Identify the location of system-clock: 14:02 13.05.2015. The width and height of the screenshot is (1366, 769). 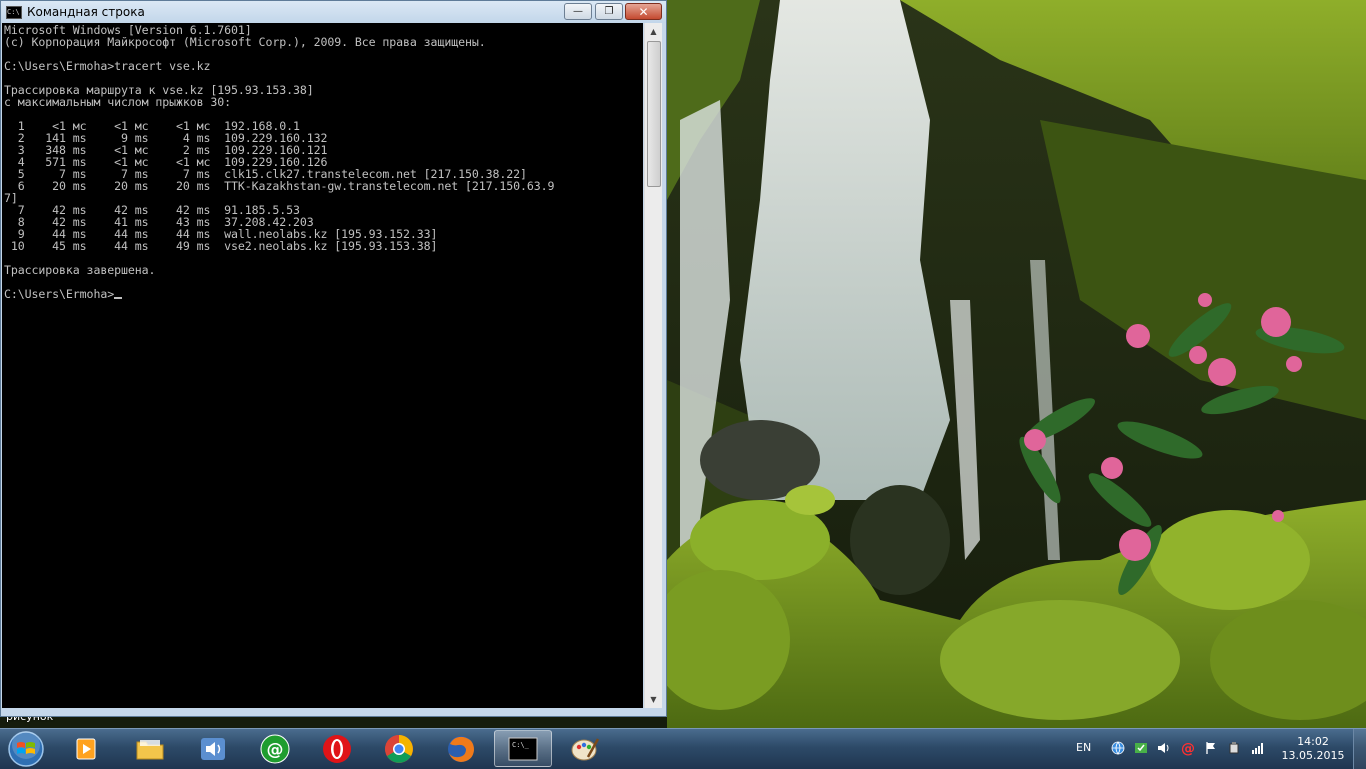
(1313, 749).